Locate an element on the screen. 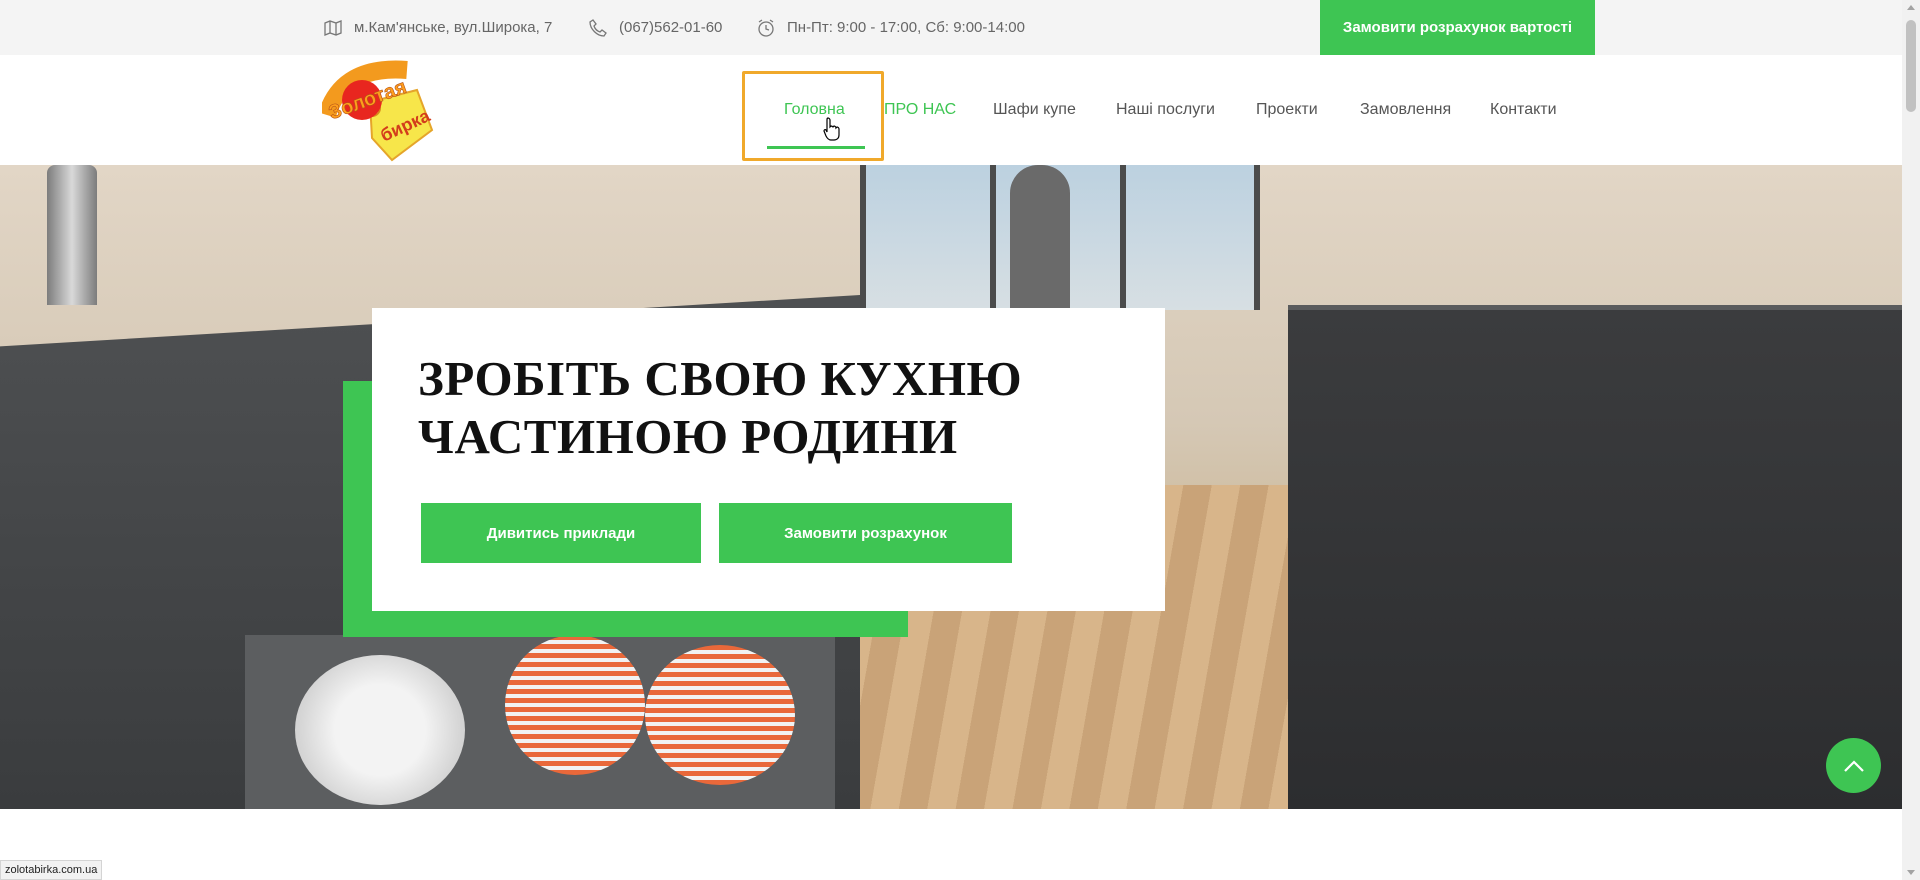 The height and width of the screenshot is (880, 1920). hero-headline: ЗРОБІТЬ СВОЮ КУХНЮ ЧАСТИНОЮ РОДИНИ is located at coordinates (720, 407).